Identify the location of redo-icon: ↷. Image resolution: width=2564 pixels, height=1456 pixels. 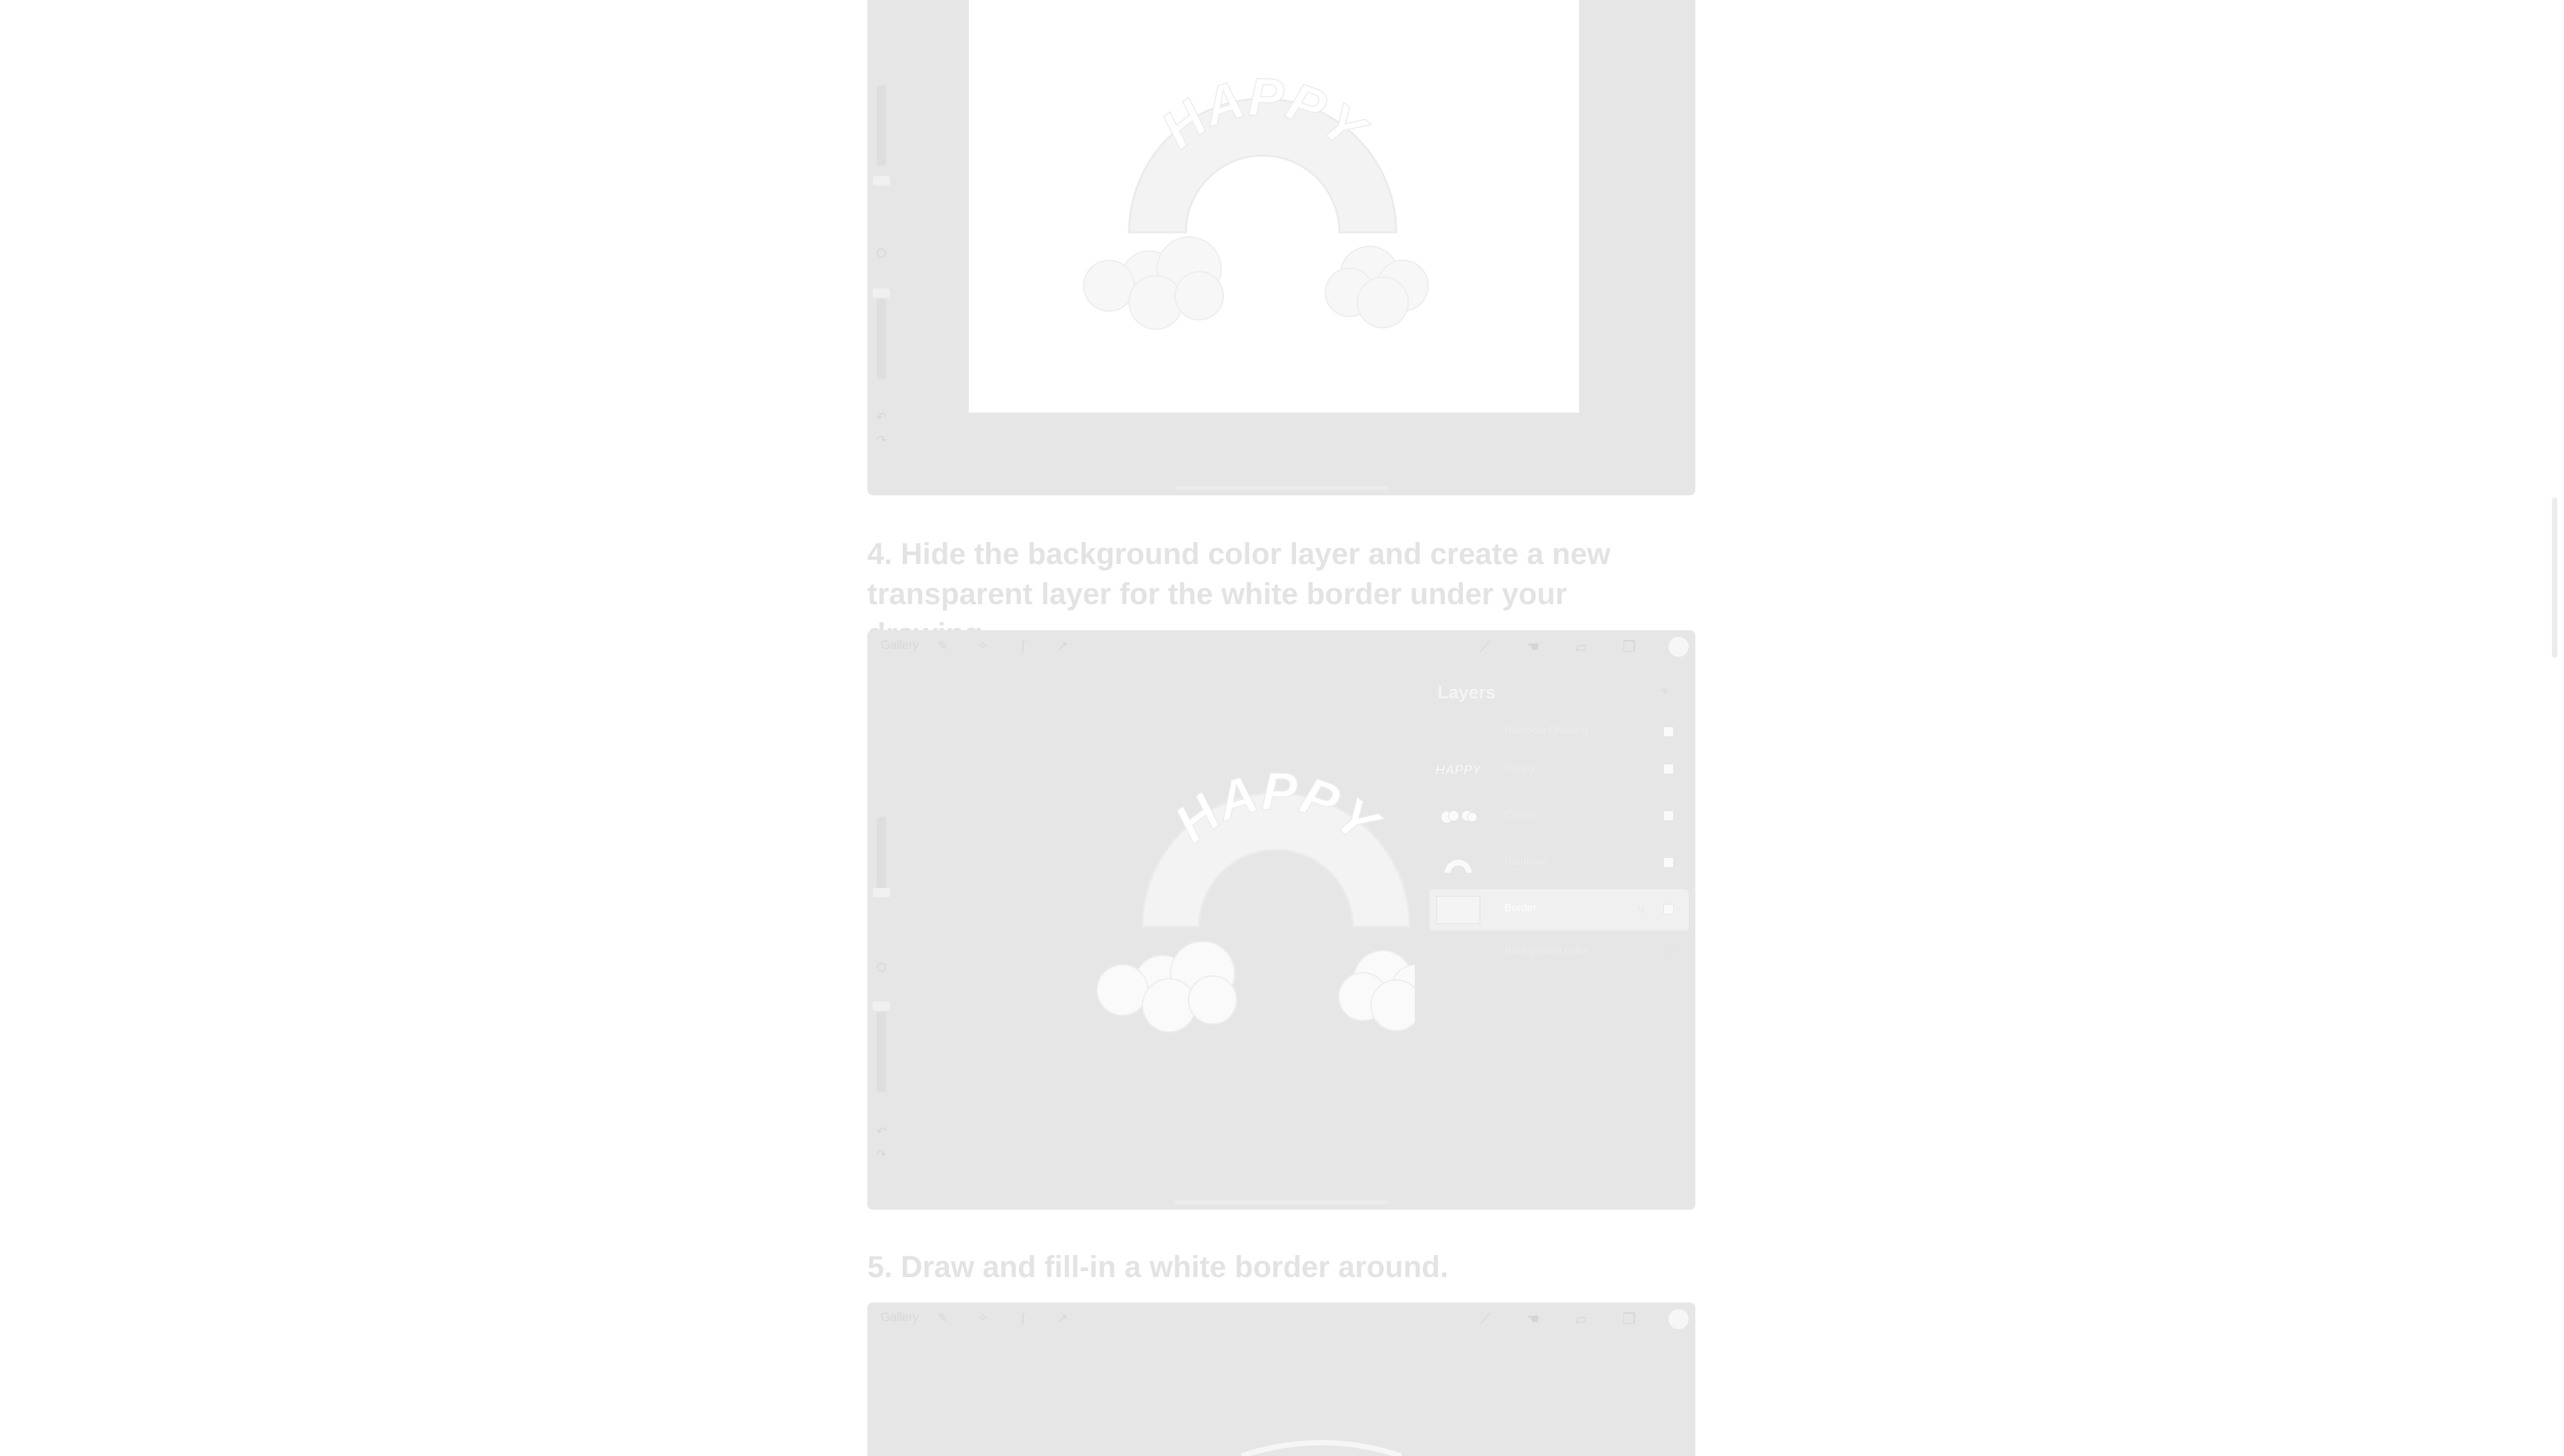
(881, 440).